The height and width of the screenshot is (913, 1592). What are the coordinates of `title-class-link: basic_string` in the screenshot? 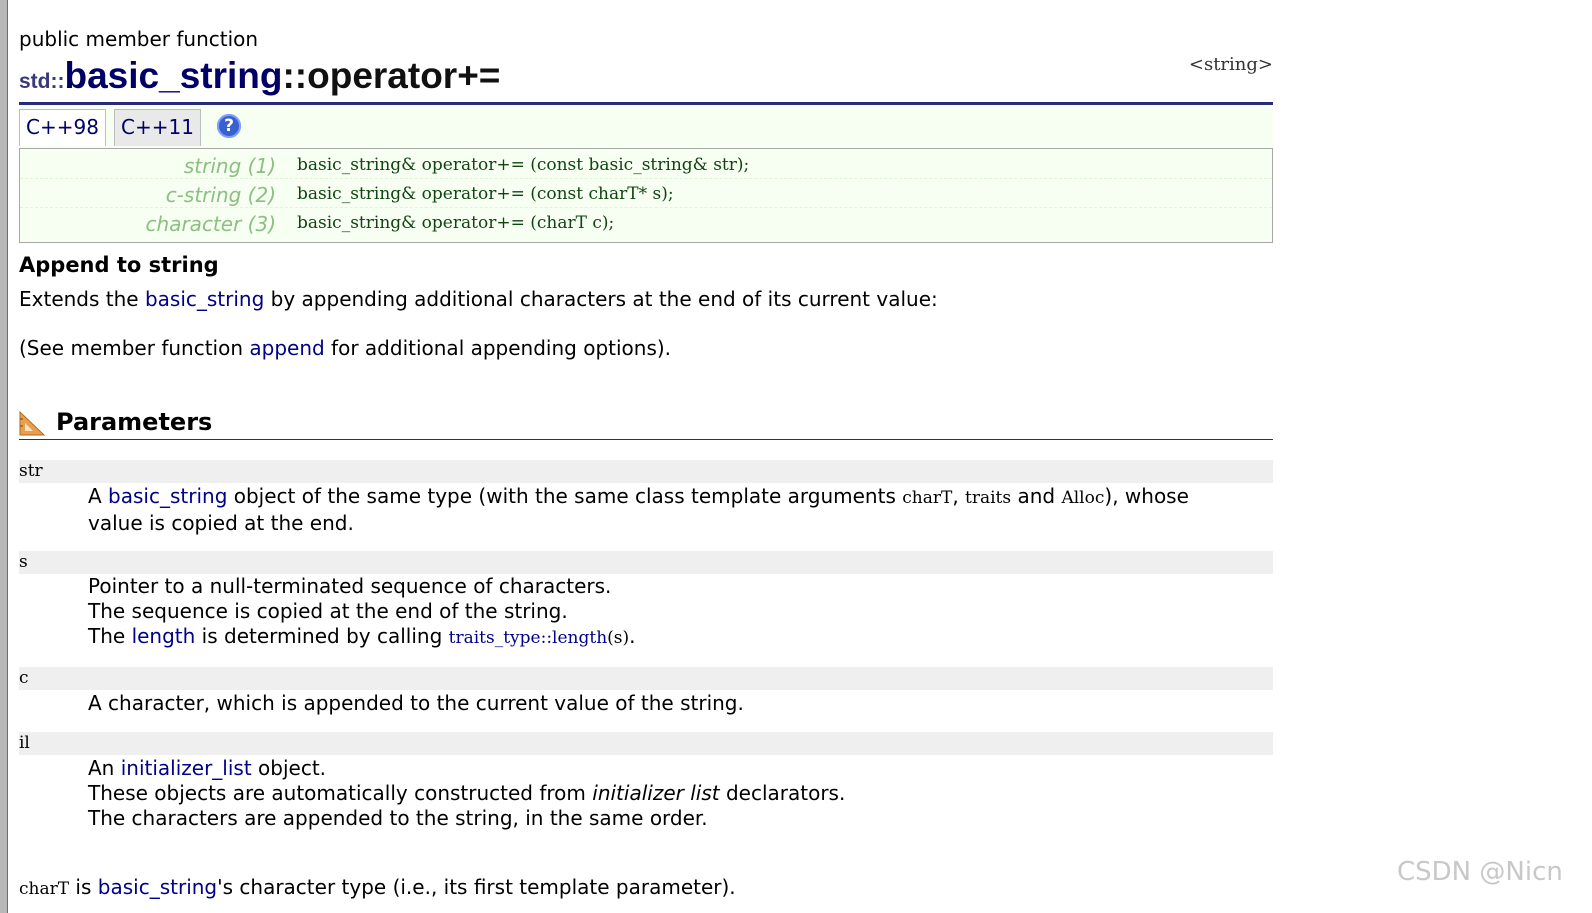 It's located at (174, 75).